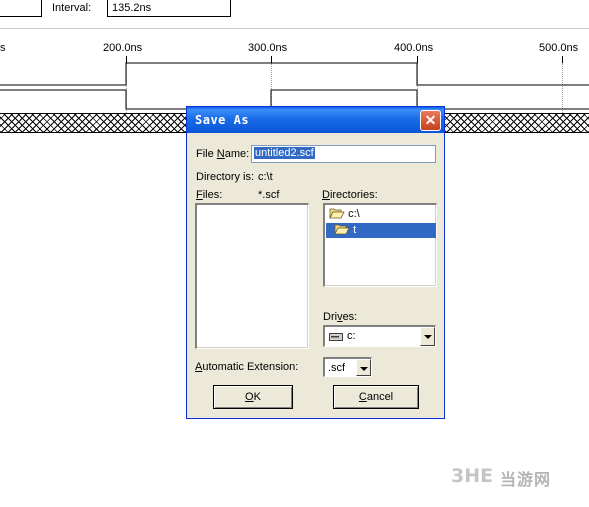 The width and height of the screenshot is (589, 507). What do you see at coordinates (223, 154) in the screenshot?
I see `file-name-label: File Name:` at bounding box center [223, 154].